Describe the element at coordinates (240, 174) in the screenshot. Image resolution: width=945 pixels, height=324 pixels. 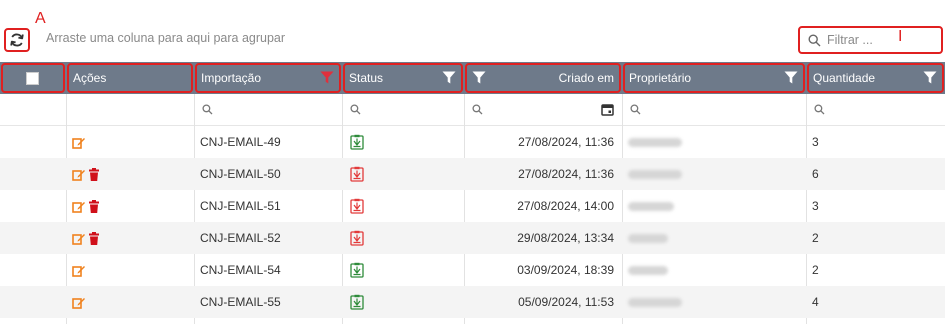
I see `cell-importacao: CNJ-EMAIL-50` at that location.